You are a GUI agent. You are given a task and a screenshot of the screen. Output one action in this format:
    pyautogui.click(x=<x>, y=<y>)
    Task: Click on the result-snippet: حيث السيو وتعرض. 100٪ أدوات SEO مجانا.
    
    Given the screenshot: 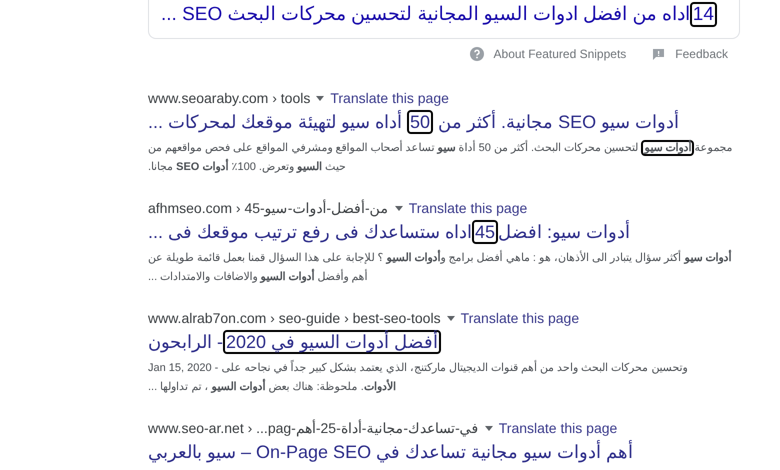 What is the action you would take?
    pyautogui.click(x=247, y=167)
    